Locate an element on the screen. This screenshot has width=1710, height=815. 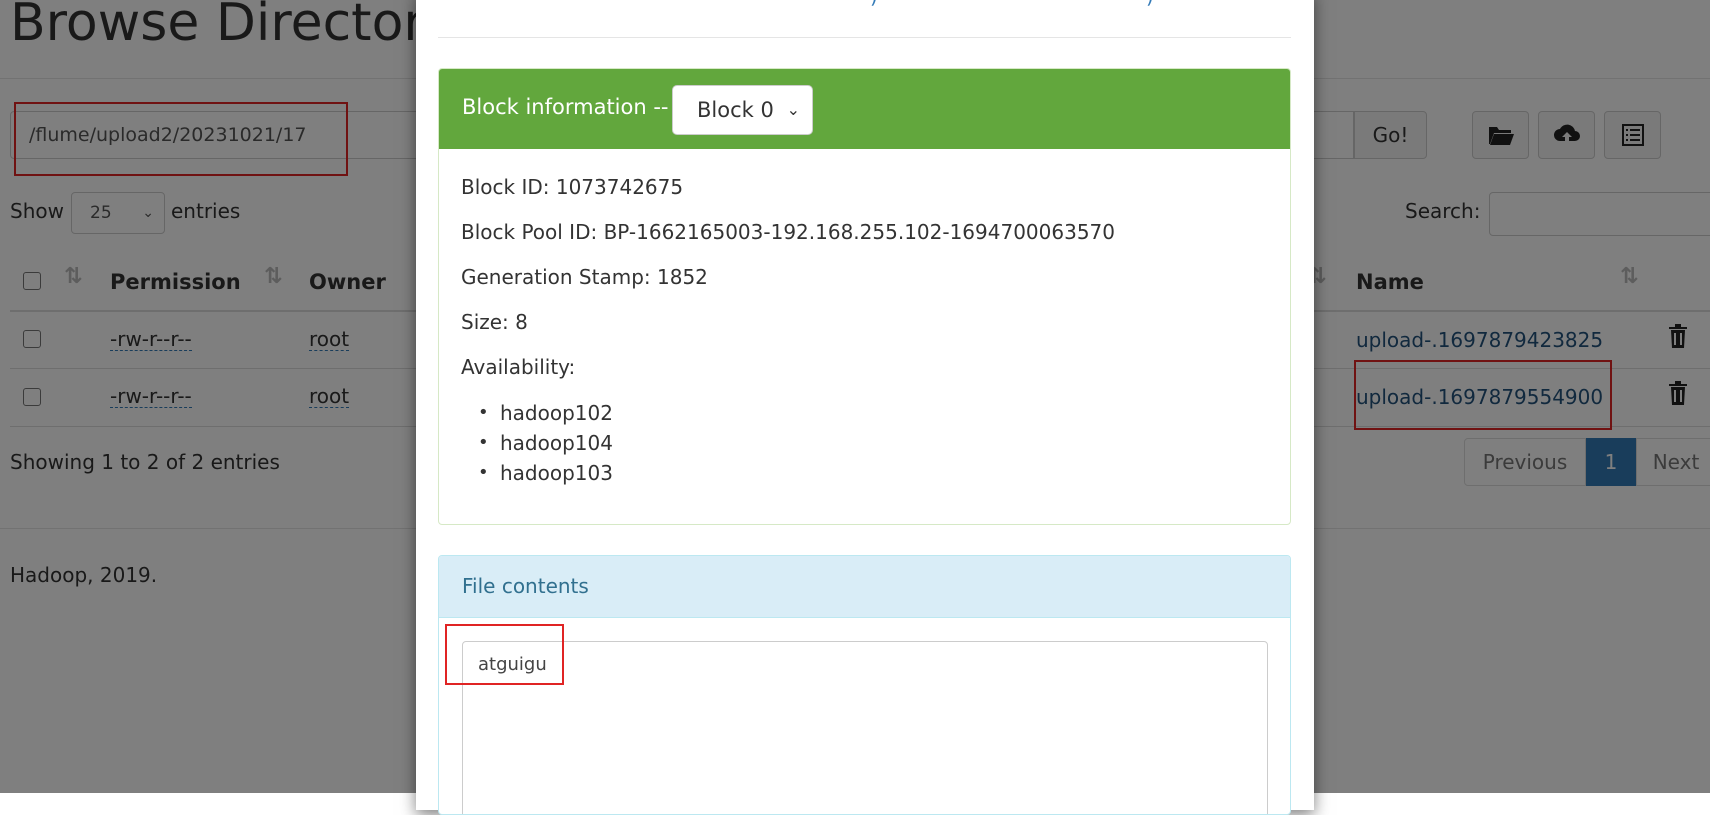
block-size: Size: 8 is located at coordinates (494, 322).